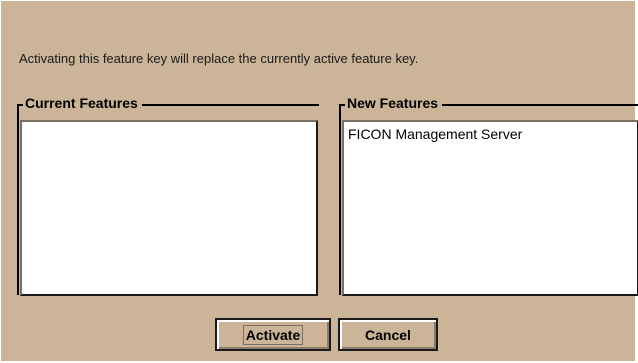  I want to click on list-item: FICON Management Server, so click(490, 134).